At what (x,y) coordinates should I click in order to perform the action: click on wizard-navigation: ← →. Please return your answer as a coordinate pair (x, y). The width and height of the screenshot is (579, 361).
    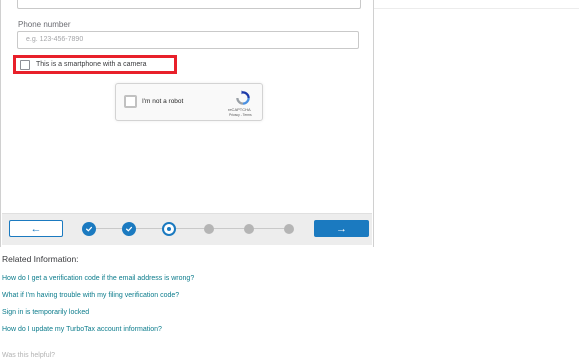
    Looking at the image, I should click on (187, 229).